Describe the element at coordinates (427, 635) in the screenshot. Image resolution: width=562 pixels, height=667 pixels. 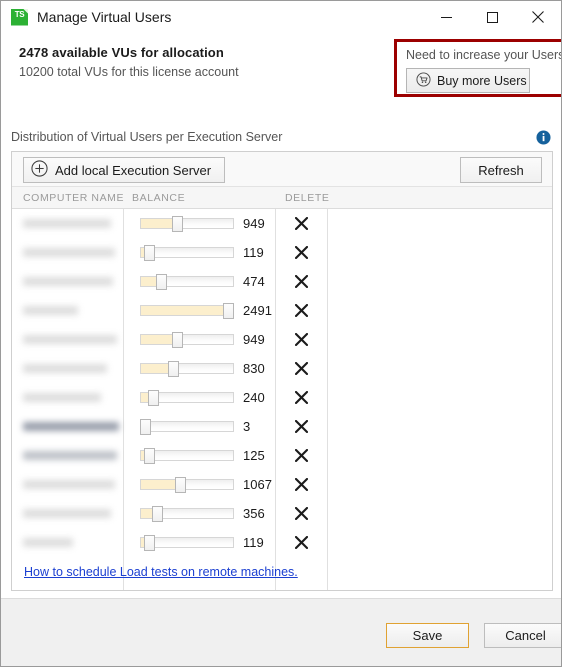
I see `save-button: Save` at that location.